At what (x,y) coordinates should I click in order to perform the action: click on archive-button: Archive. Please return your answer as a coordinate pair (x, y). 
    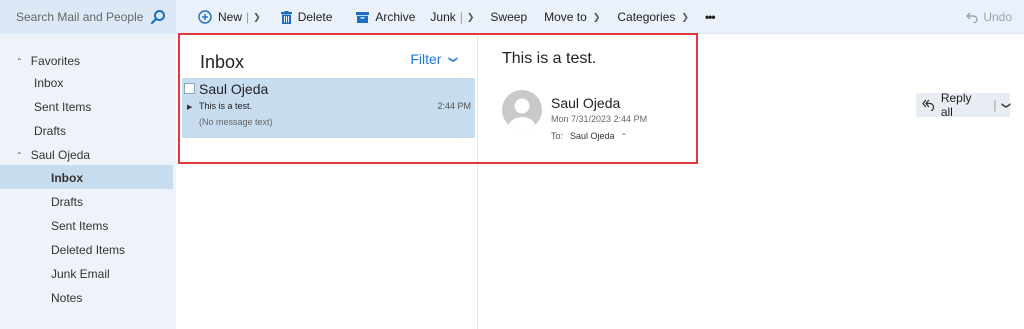
    Looking at the image, I should click on (385, 17).